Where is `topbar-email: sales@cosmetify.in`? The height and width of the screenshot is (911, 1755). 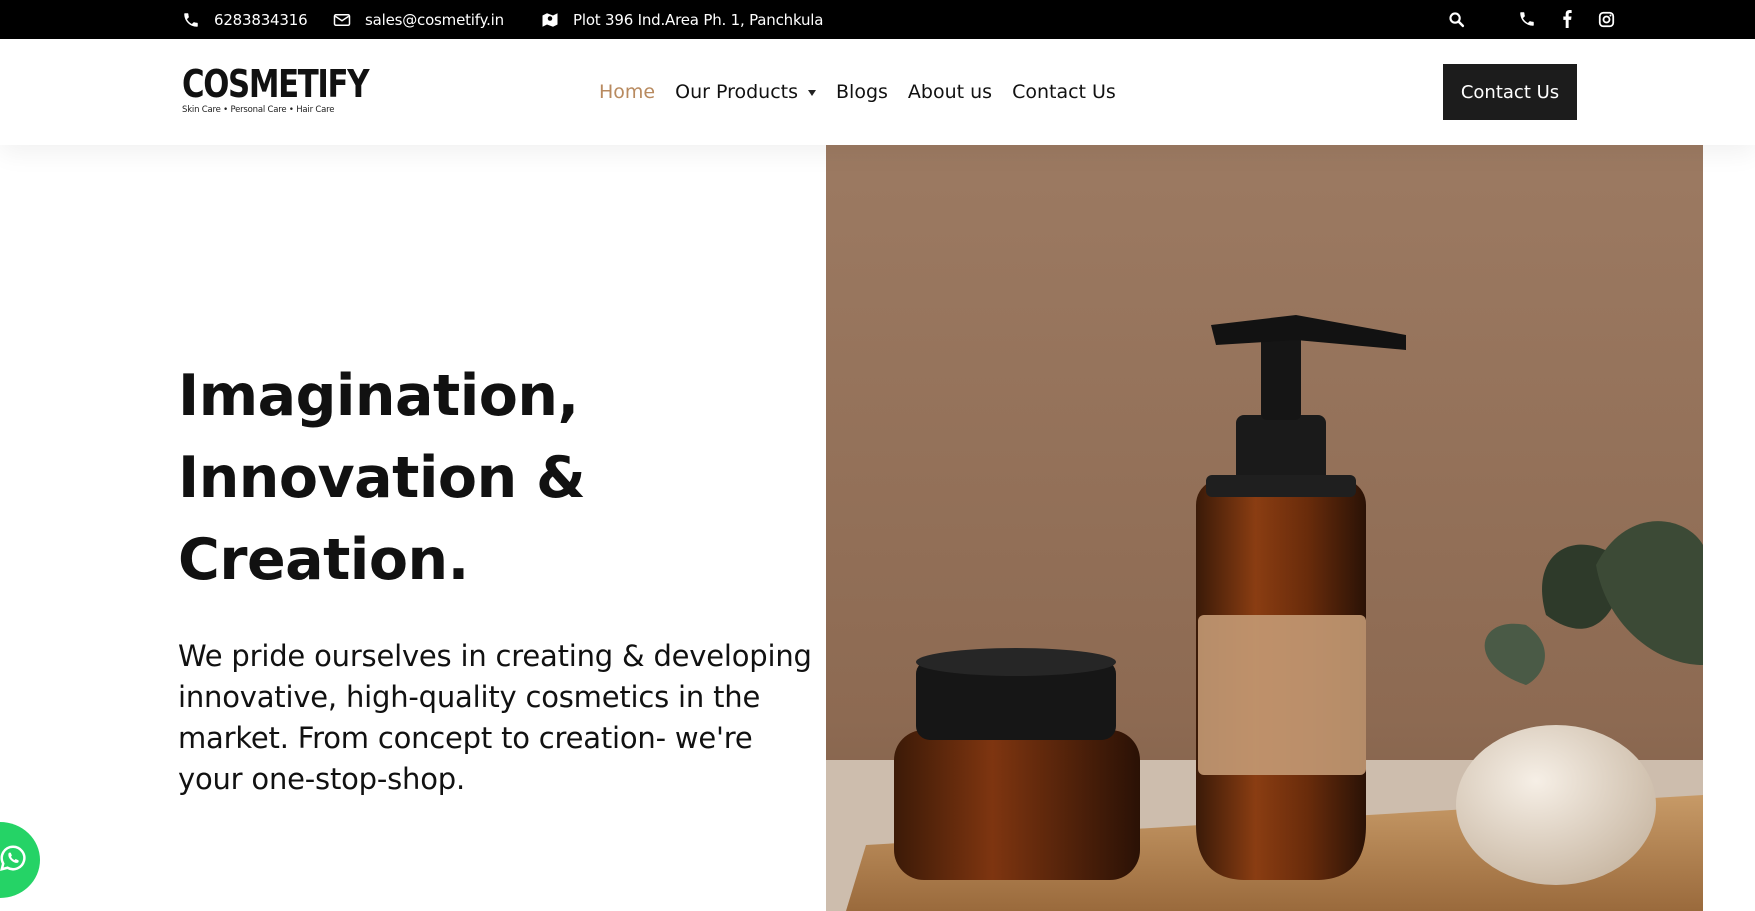
topbar-email: sales@cosmetify.in is located at coordinates (418, 19).